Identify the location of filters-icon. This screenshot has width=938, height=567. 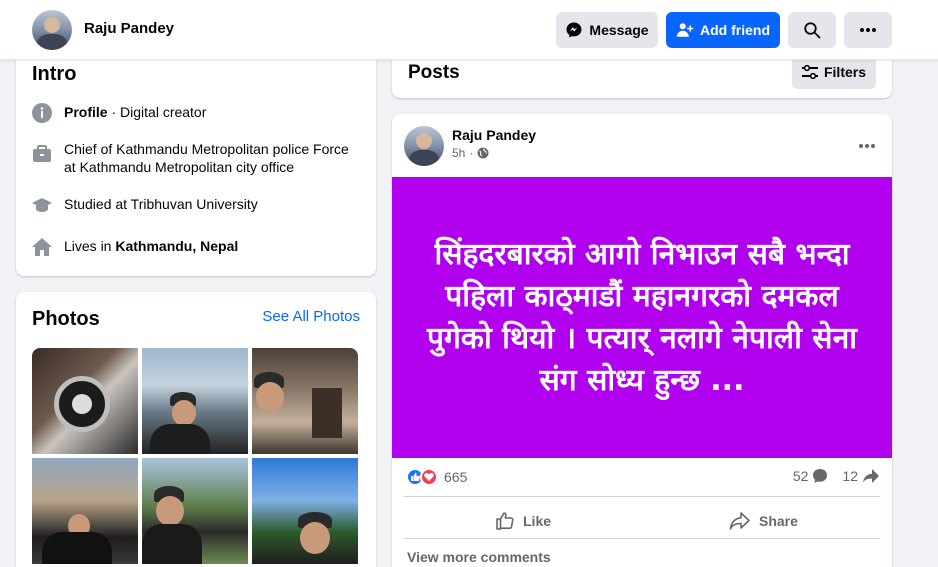
(809, 72).